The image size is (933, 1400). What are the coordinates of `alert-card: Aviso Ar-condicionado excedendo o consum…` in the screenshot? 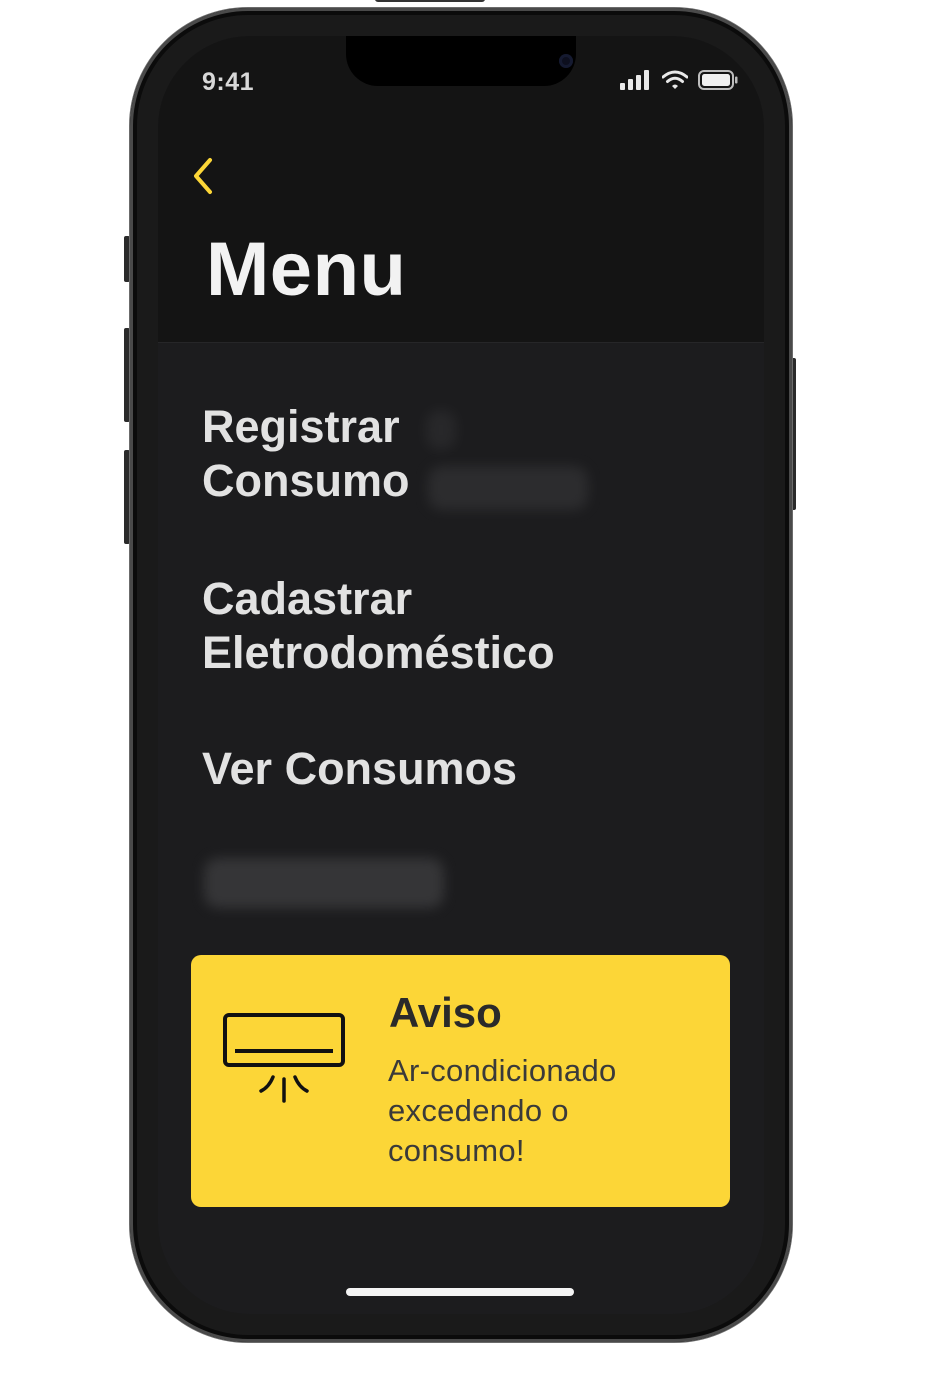 It's located at (460, 1081).